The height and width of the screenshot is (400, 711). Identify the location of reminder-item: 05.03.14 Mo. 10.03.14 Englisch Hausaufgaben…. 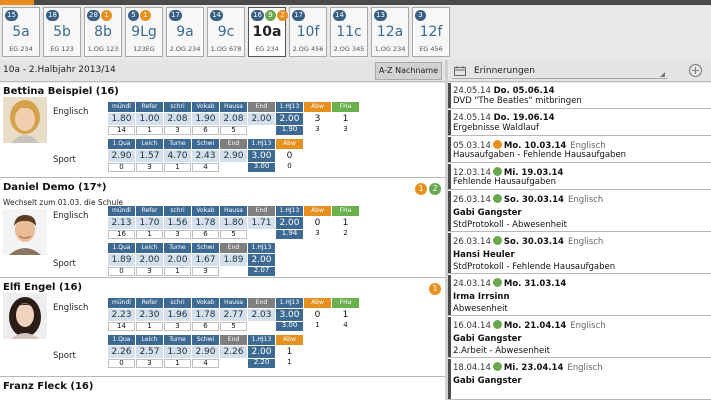
(579, 150).